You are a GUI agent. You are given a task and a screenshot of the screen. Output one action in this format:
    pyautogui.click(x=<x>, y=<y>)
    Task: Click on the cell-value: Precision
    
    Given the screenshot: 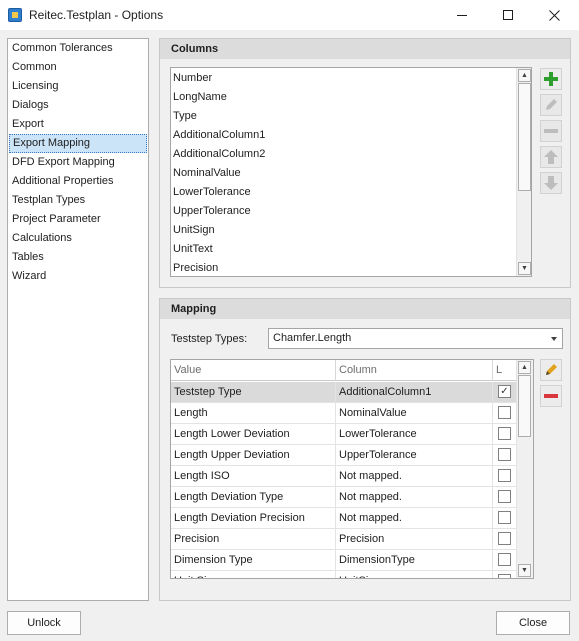 What is the action you would take?
    pyautogui.click(x=253, y=539)
    